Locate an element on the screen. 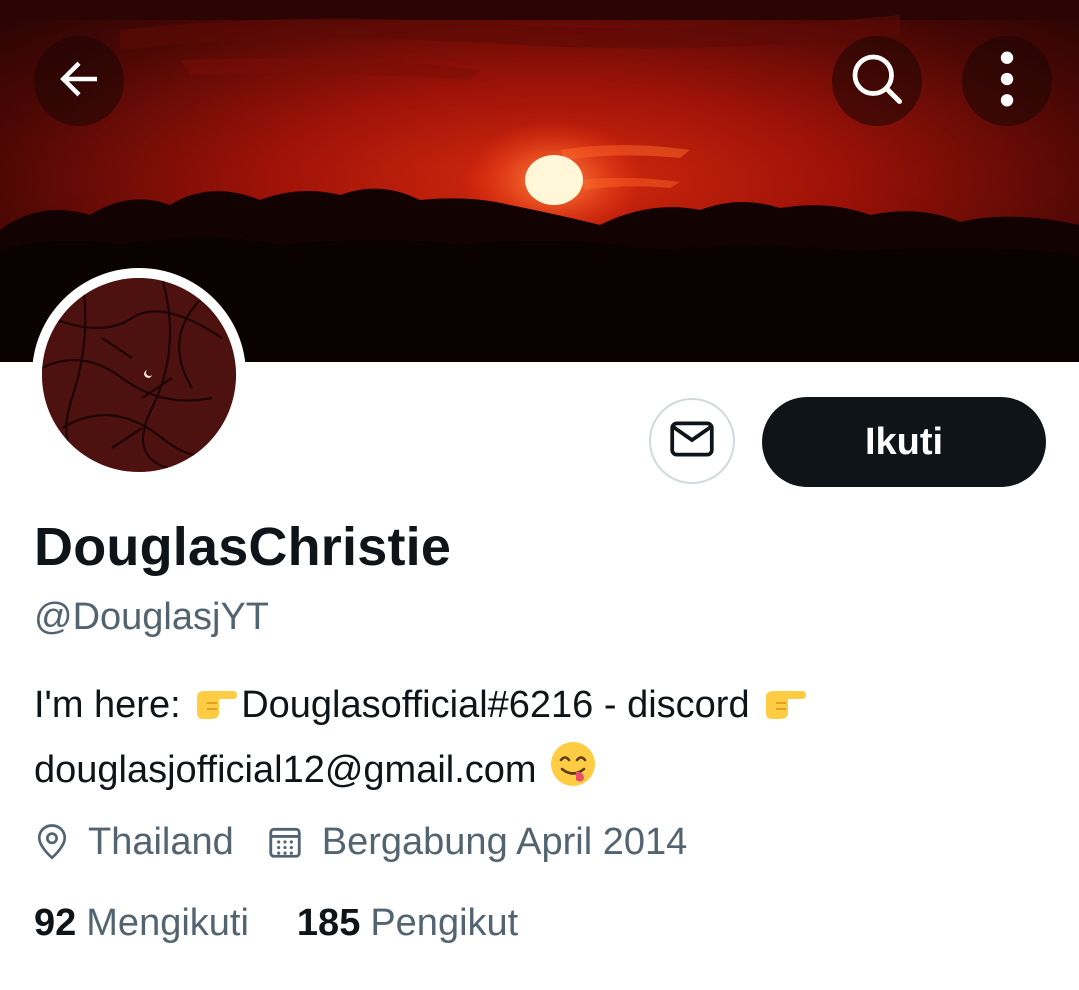 The width and height of the screenshot is (1079, 990). avatar-image is located at coordinates (139, 375).